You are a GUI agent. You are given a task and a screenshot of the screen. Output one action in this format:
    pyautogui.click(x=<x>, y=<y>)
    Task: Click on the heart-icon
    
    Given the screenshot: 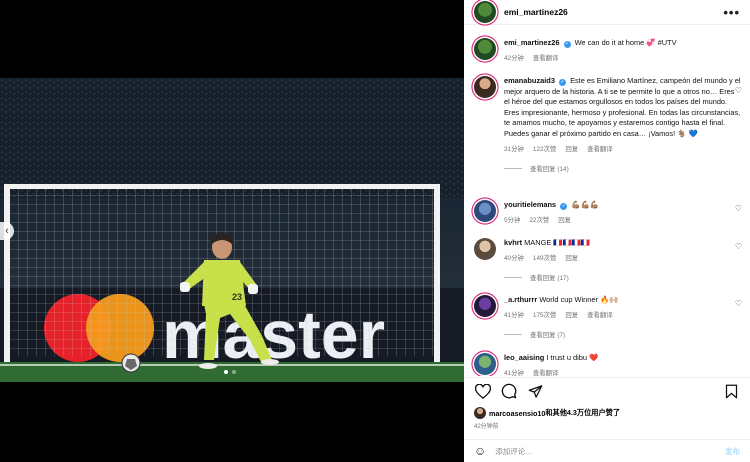 What is the action you would take?
    pyautogui.click(x=483, y=391)
    